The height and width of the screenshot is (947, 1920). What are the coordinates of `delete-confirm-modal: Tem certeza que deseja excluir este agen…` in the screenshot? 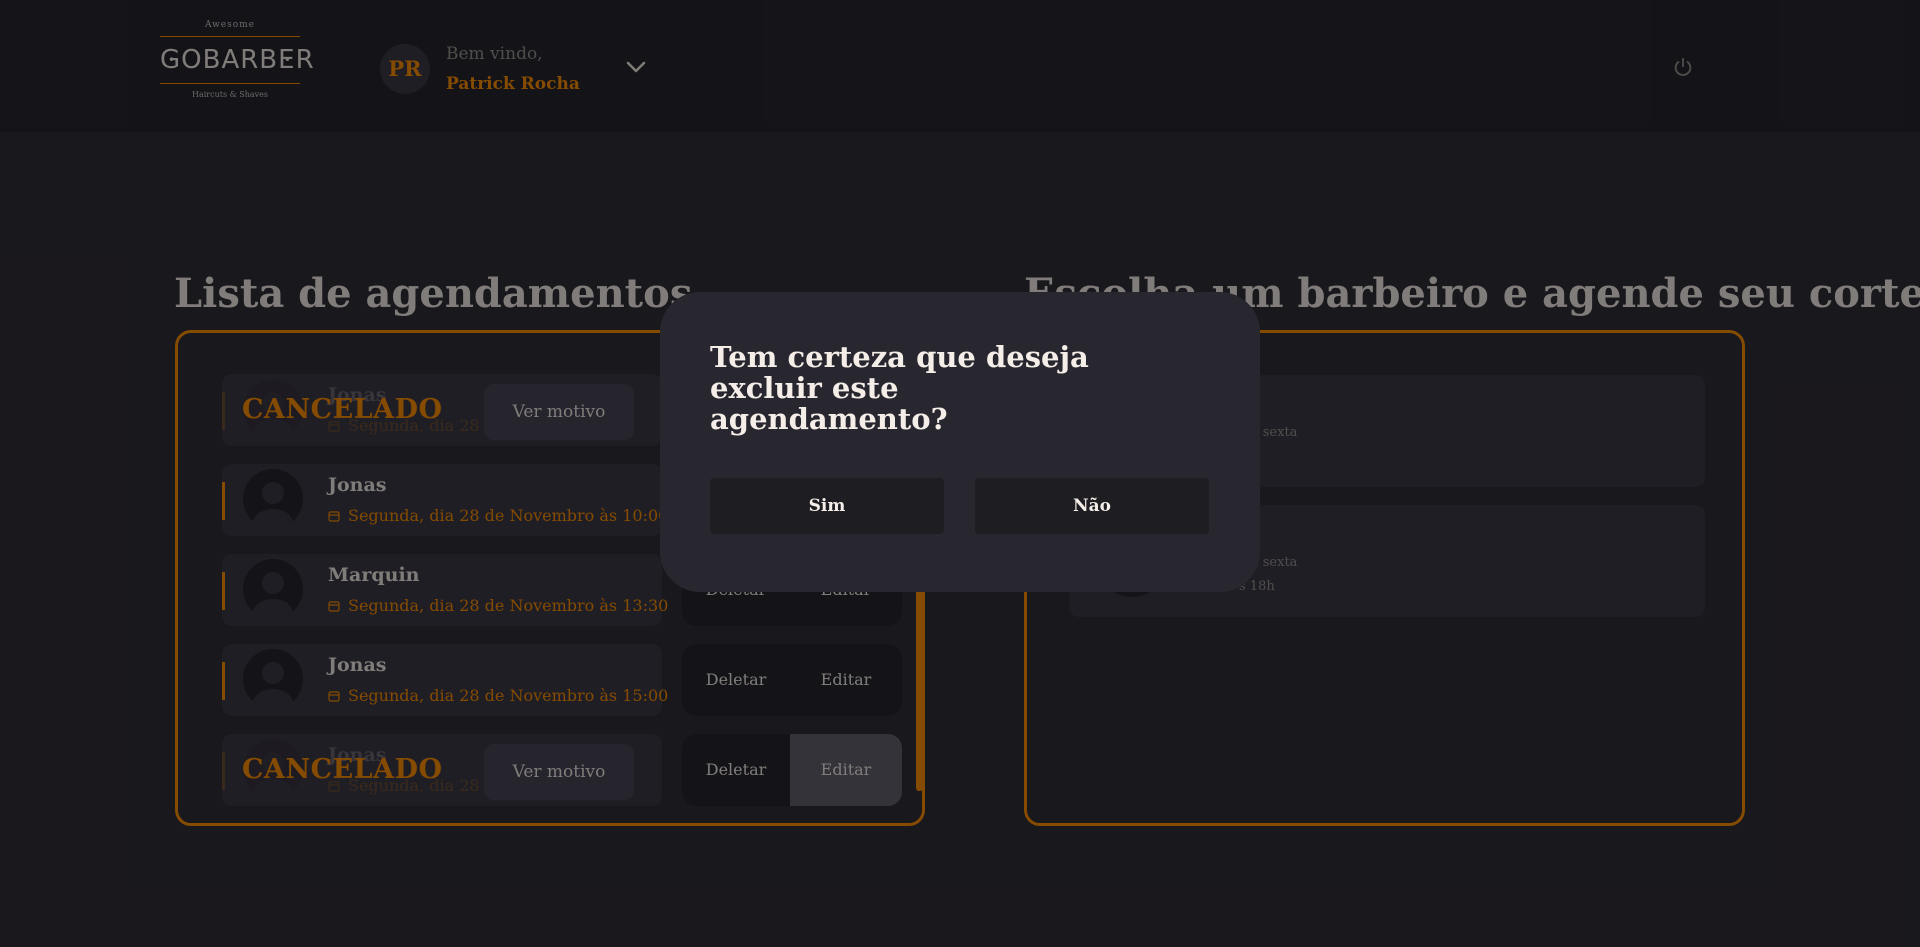 It's located at (960, 442).